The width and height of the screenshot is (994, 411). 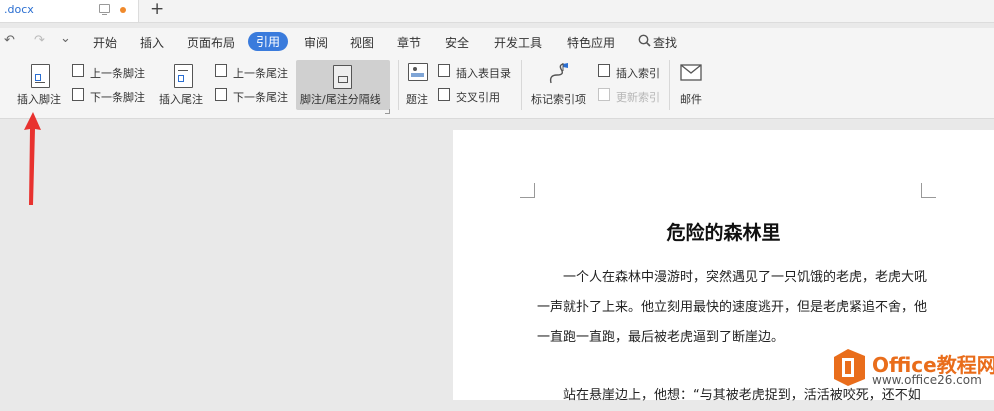 I want to click on mark-index-entry-label: 标记索引项, so click(x=558, y=99).